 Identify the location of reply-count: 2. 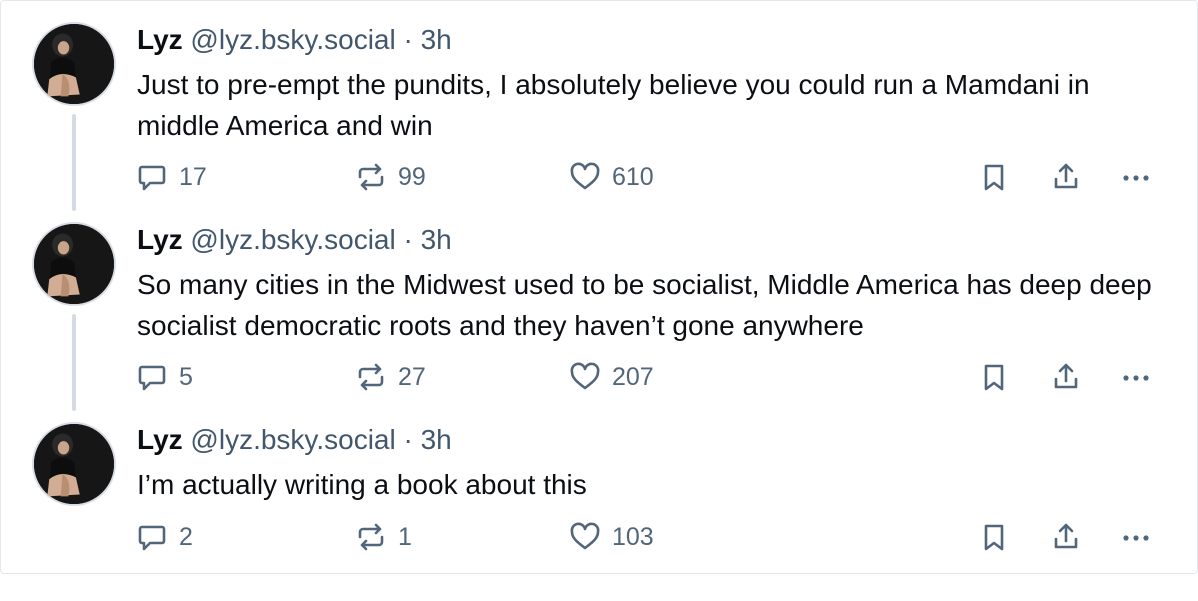
(186, 536).